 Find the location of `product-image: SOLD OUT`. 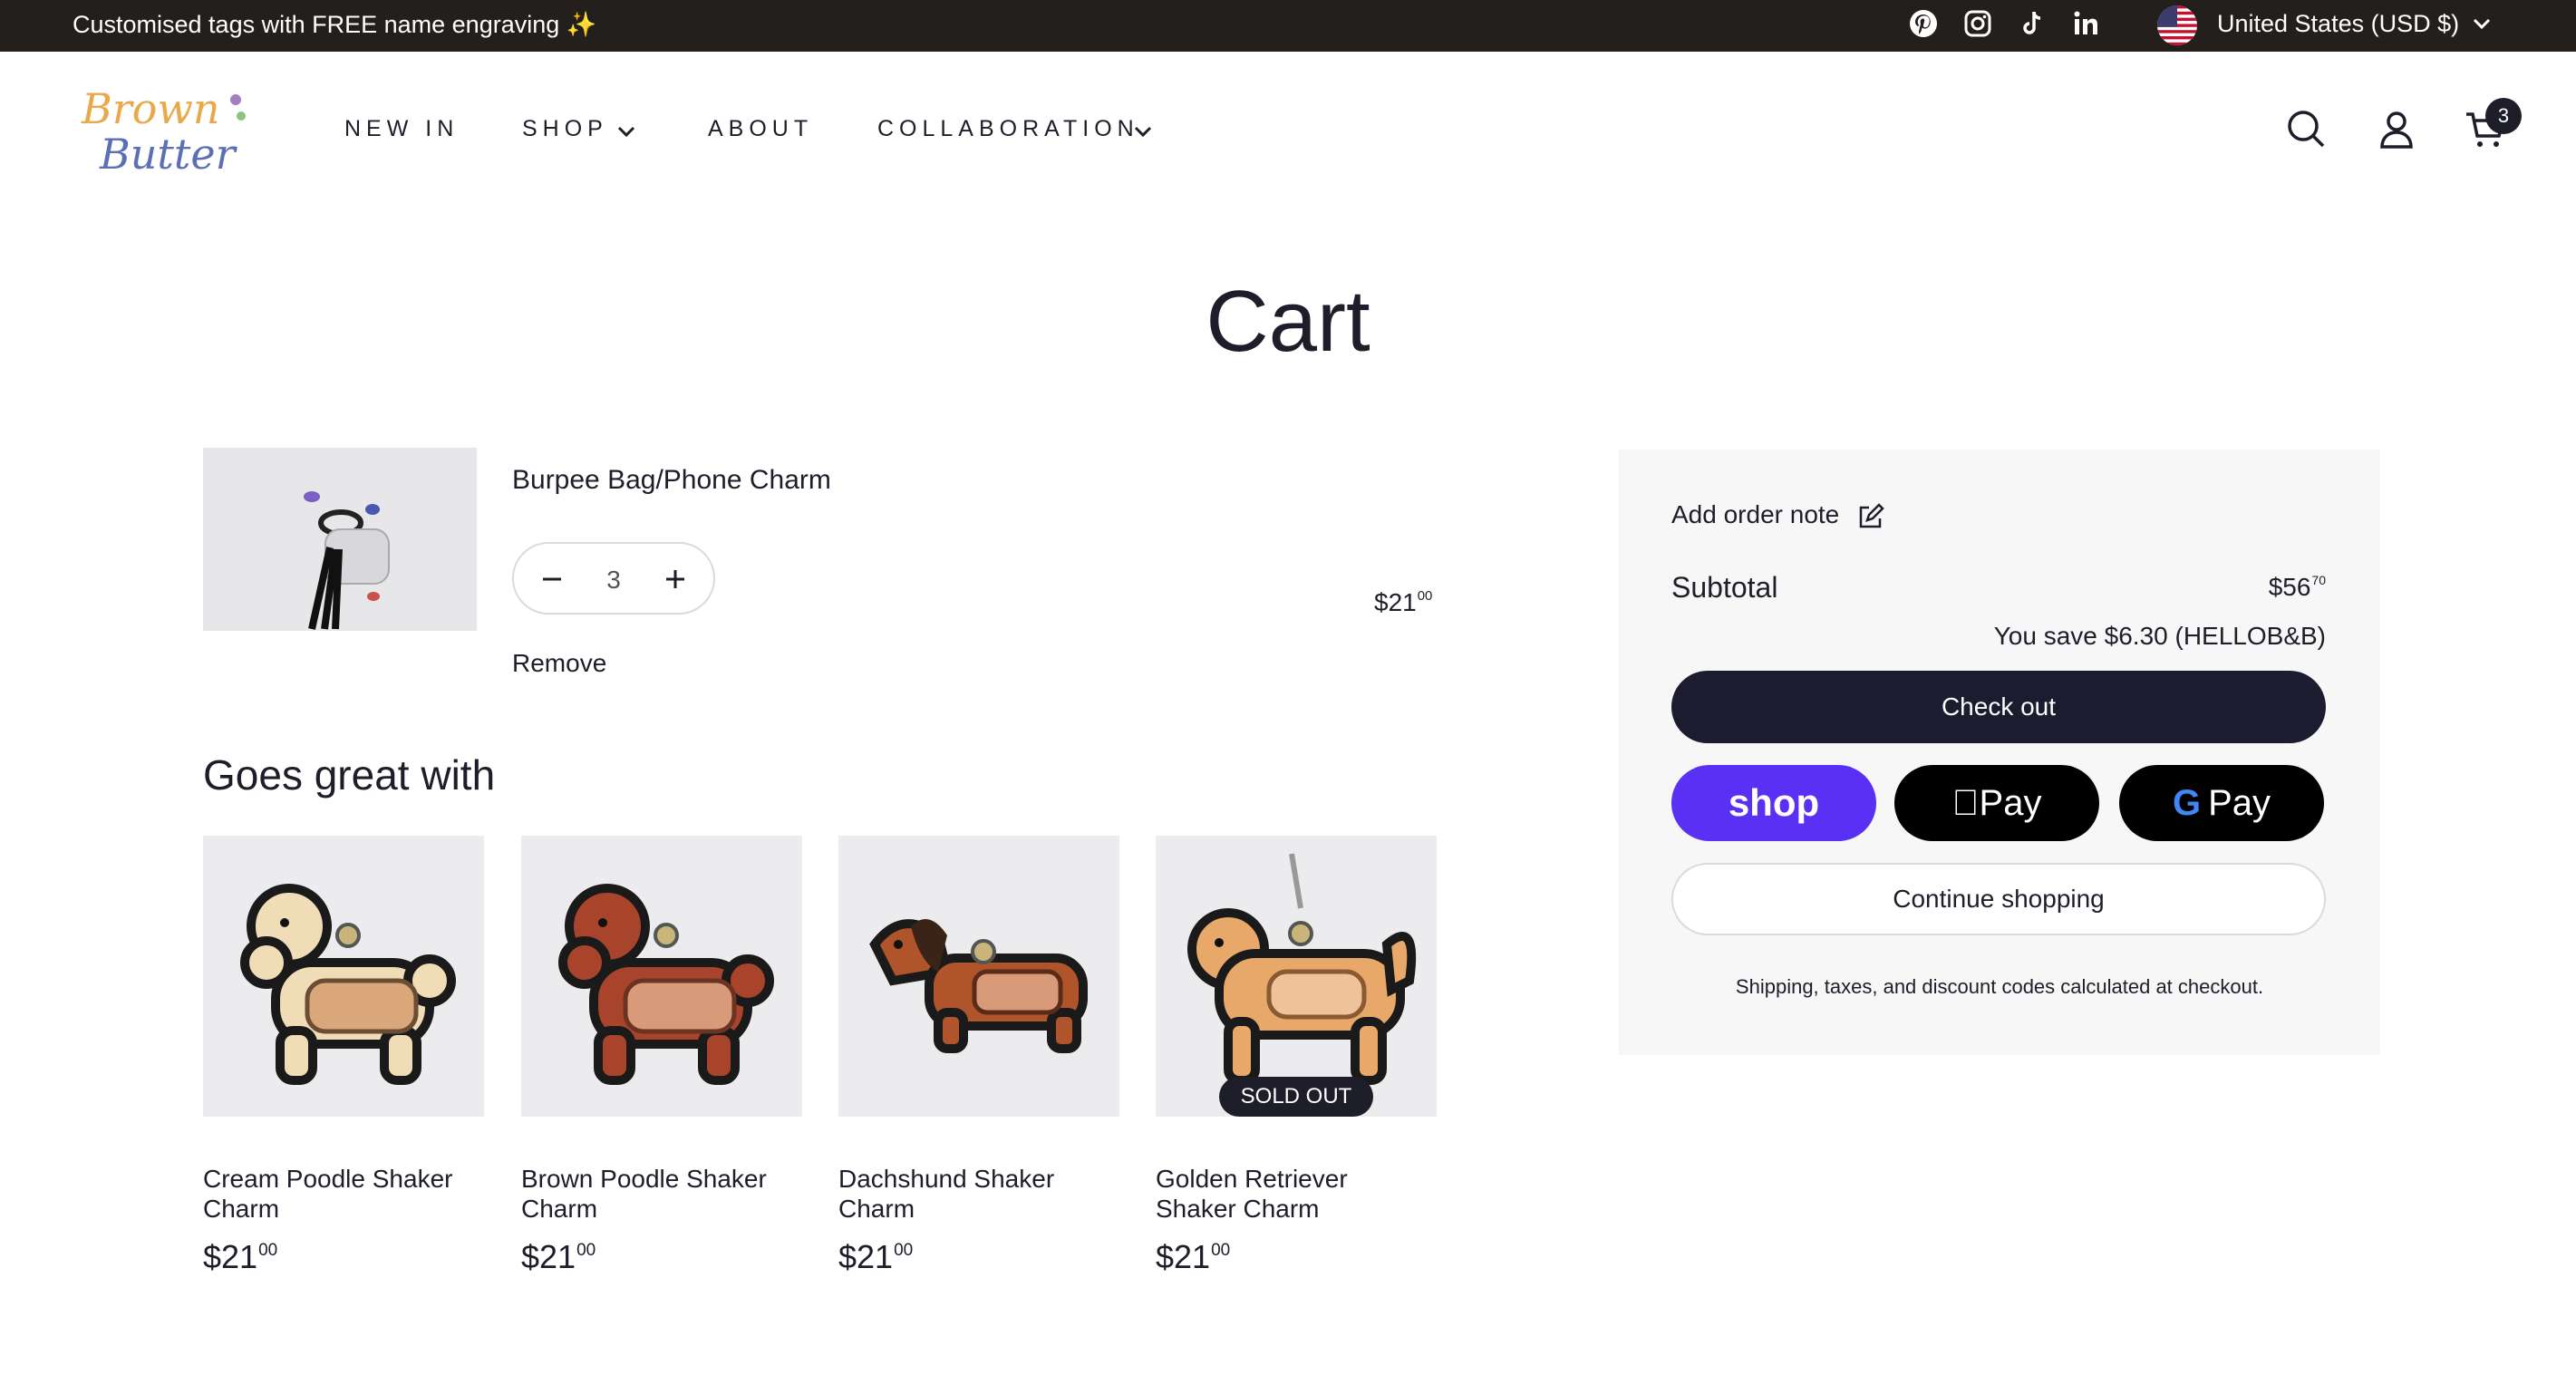

product-image: SOLD OUT is located at coordinates (1296, 976).